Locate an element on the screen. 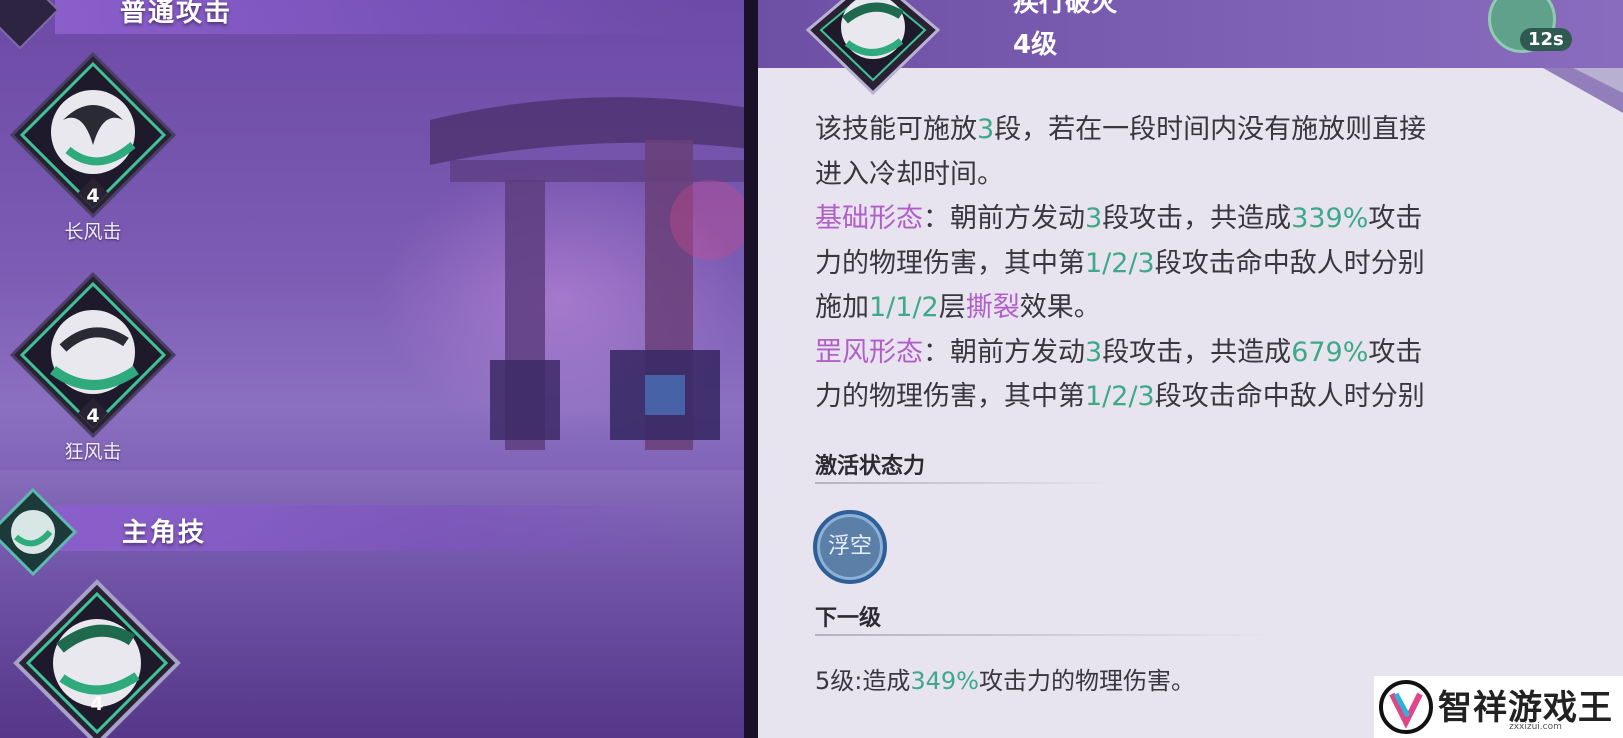 Image resolution: width=1623 pixels, height=738 pixels. watermark-logo-icon is located at coordinates (1406, 707).